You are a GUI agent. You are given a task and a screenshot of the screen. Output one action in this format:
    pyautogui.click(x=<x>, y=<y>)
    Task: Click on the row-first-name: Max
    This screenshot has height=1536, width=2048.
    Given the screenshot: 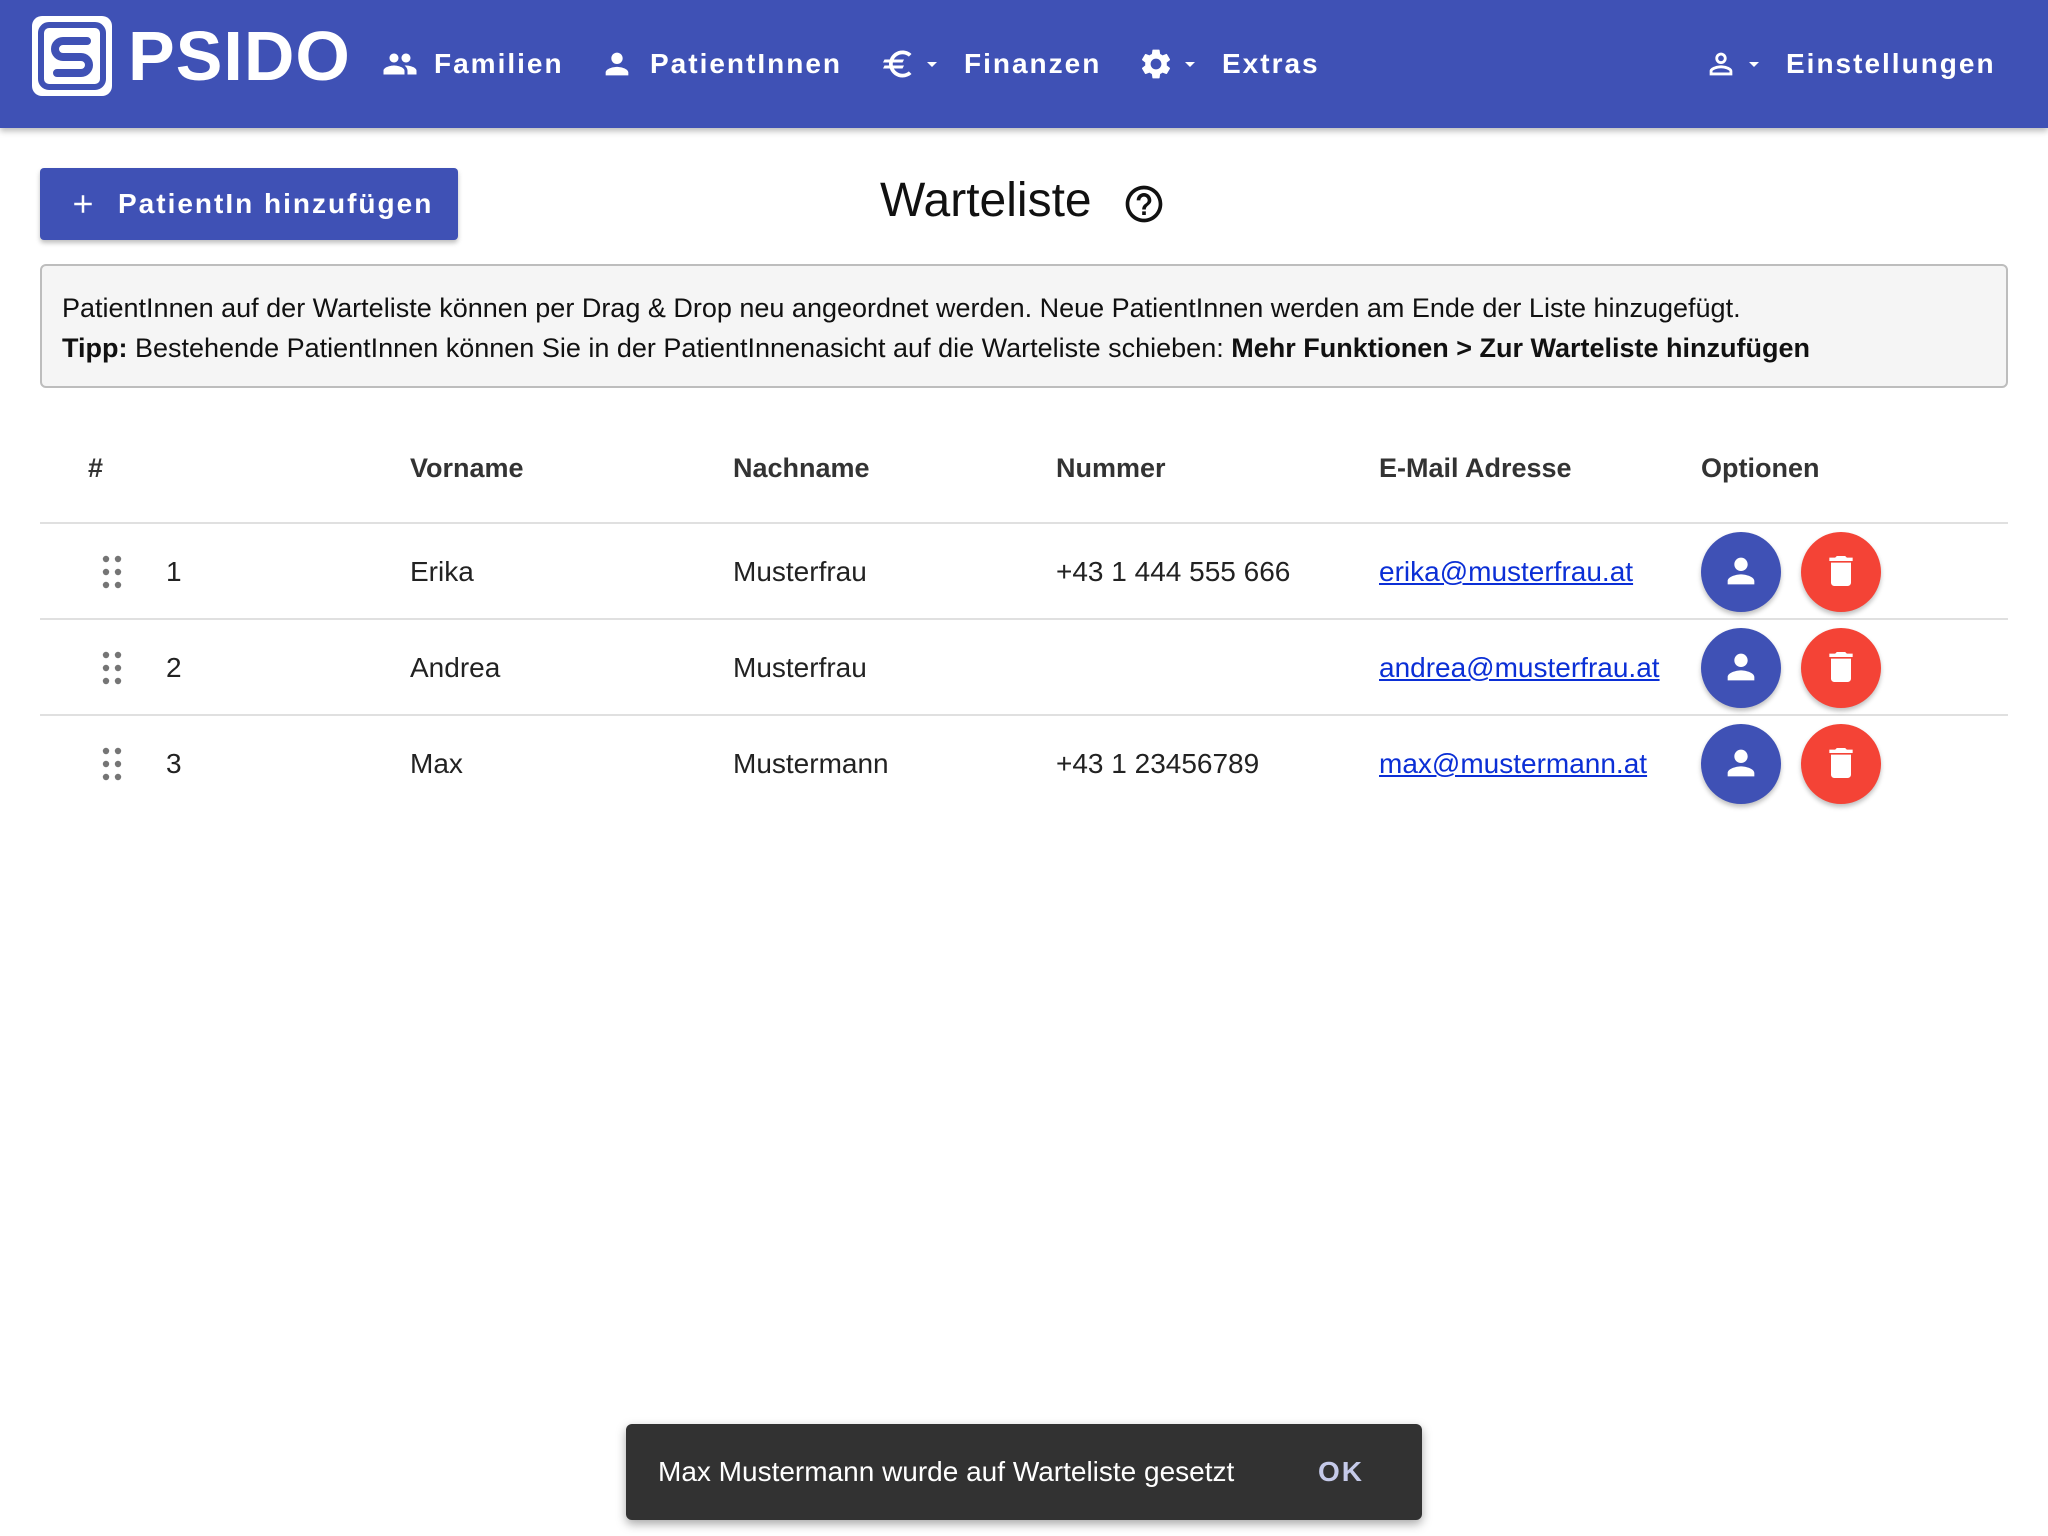 What is the action you would take?
    pyautogui.click(x=436, y=763)
    